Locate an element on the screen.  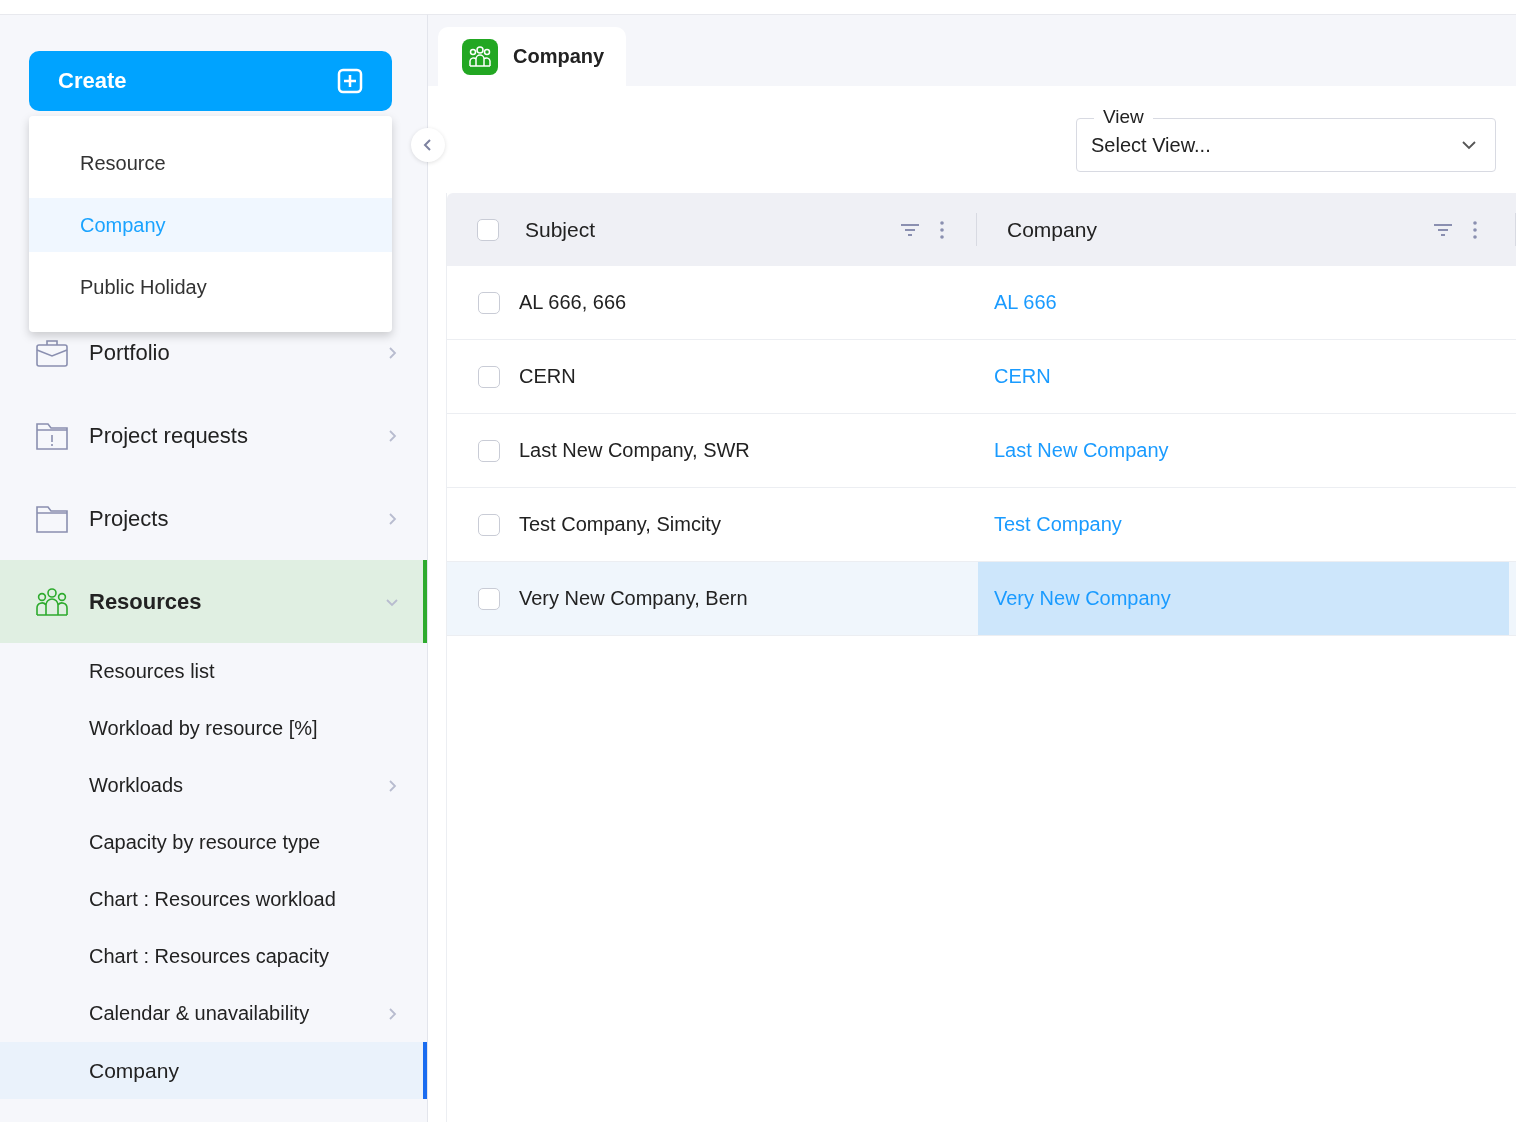
folder-icon is located at coordinates (52, 518).